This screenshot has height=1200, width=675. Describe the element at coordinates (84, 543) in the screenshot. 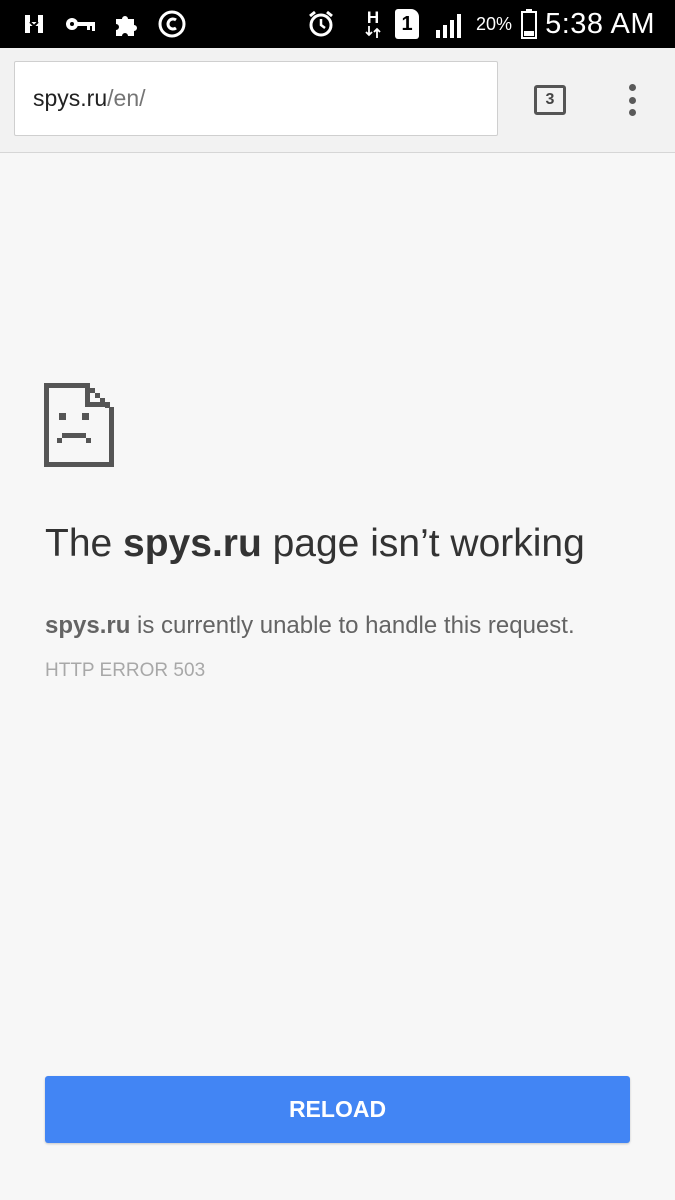

I see `error-title-prefix: The` at that location.